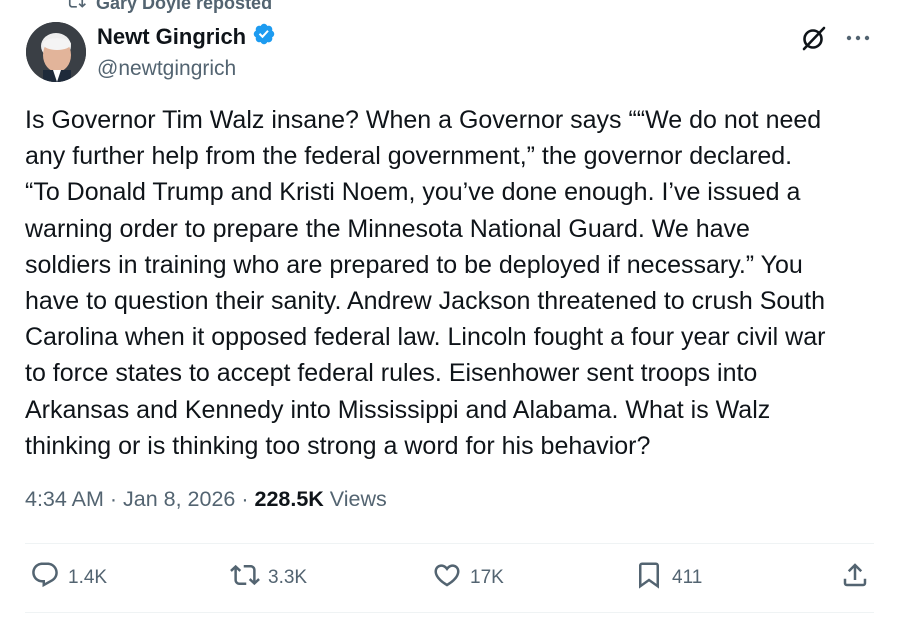  Describe the element at coordinates (468, 578) in the screenshot. I see `like-button: 17K` at that location.